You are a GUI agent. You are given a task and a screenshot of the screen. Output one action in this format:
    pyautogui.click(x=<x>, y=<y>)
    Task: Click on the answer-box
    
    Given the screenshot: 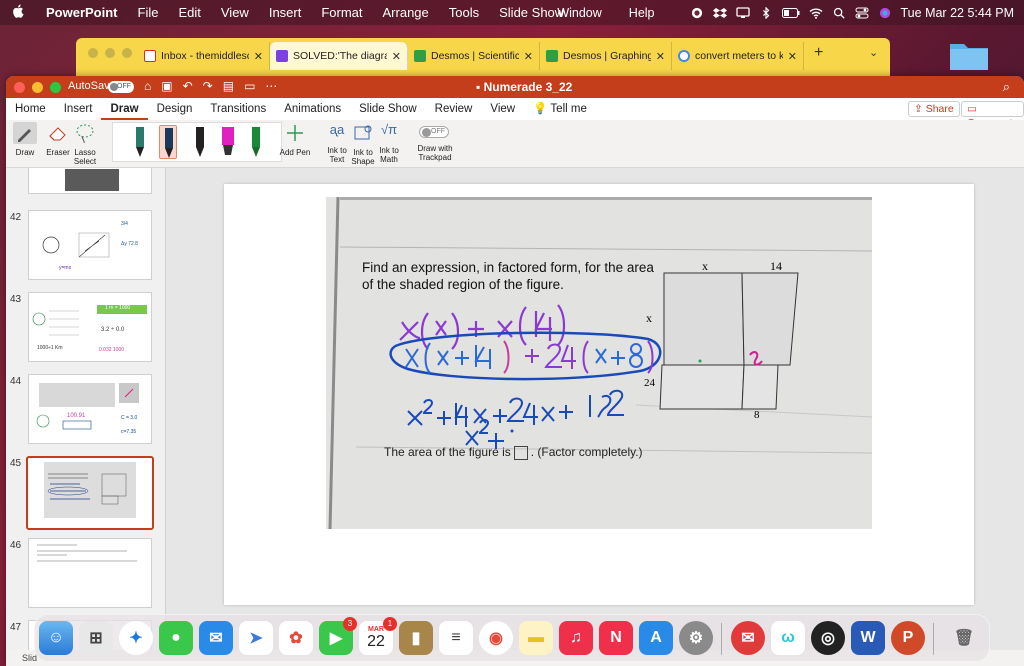 What is the action you would take?
    pyautogui.click(x=520, y=452)
    